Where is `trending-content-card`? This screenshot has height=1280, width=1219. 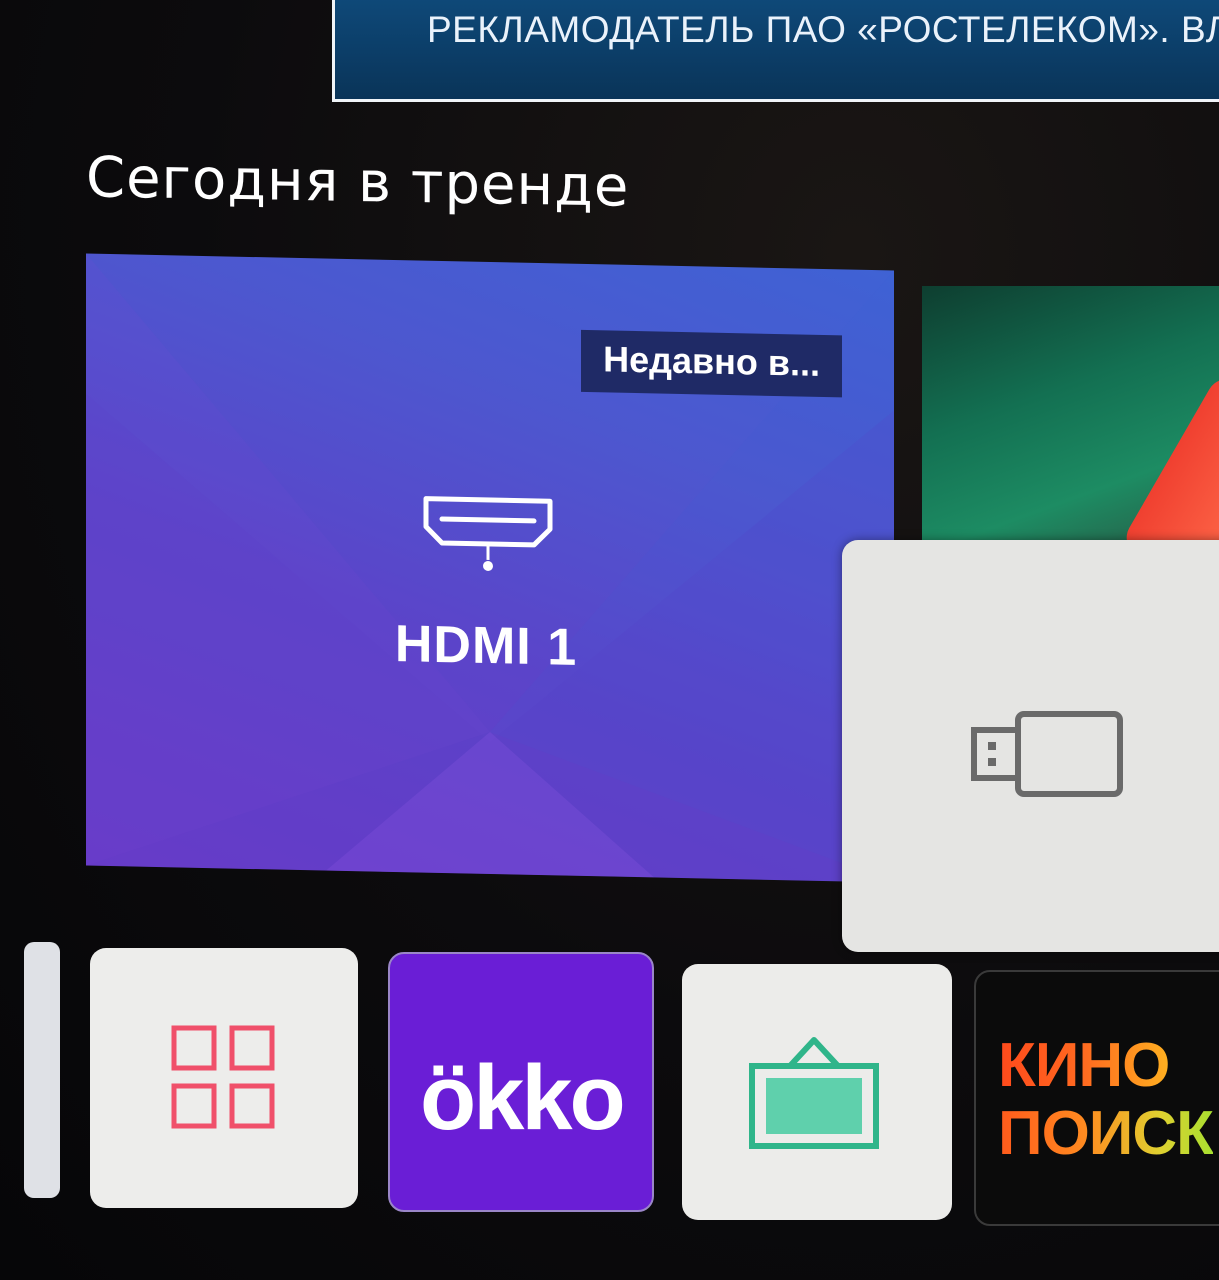 trending-content-card is located at coordinates (1070, 421).